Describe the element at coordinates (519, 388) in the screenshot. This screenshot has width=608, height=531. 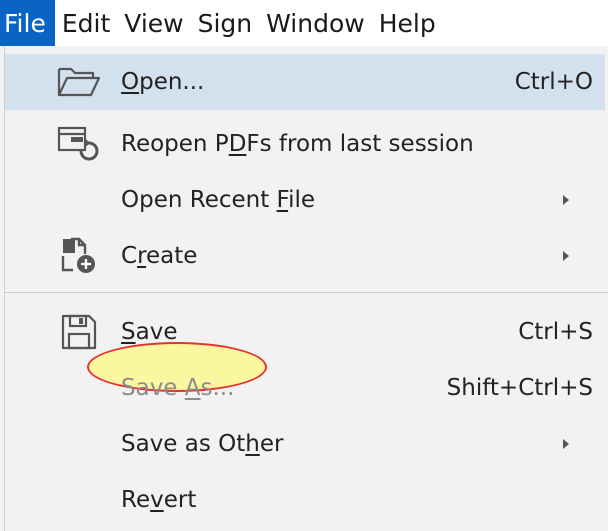
I see `menu-item-save-as-shortcut: Shift+Ctrl+S` at that location.